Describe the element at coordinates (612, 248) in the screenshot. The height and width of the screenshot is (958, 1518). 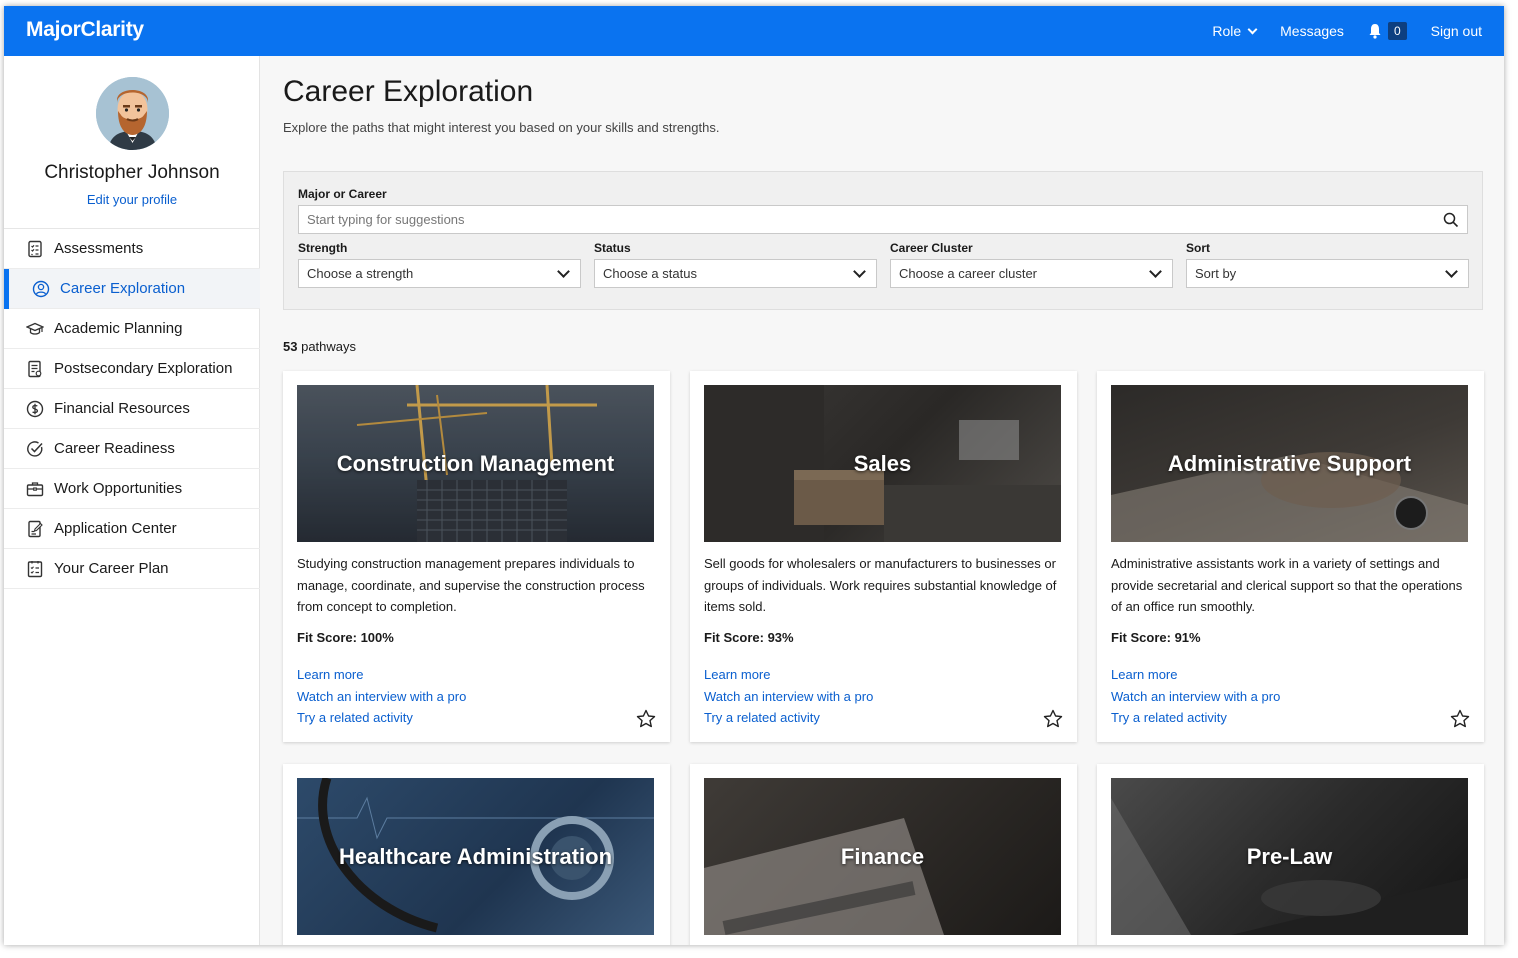
I see `status-label: Status` at that location.